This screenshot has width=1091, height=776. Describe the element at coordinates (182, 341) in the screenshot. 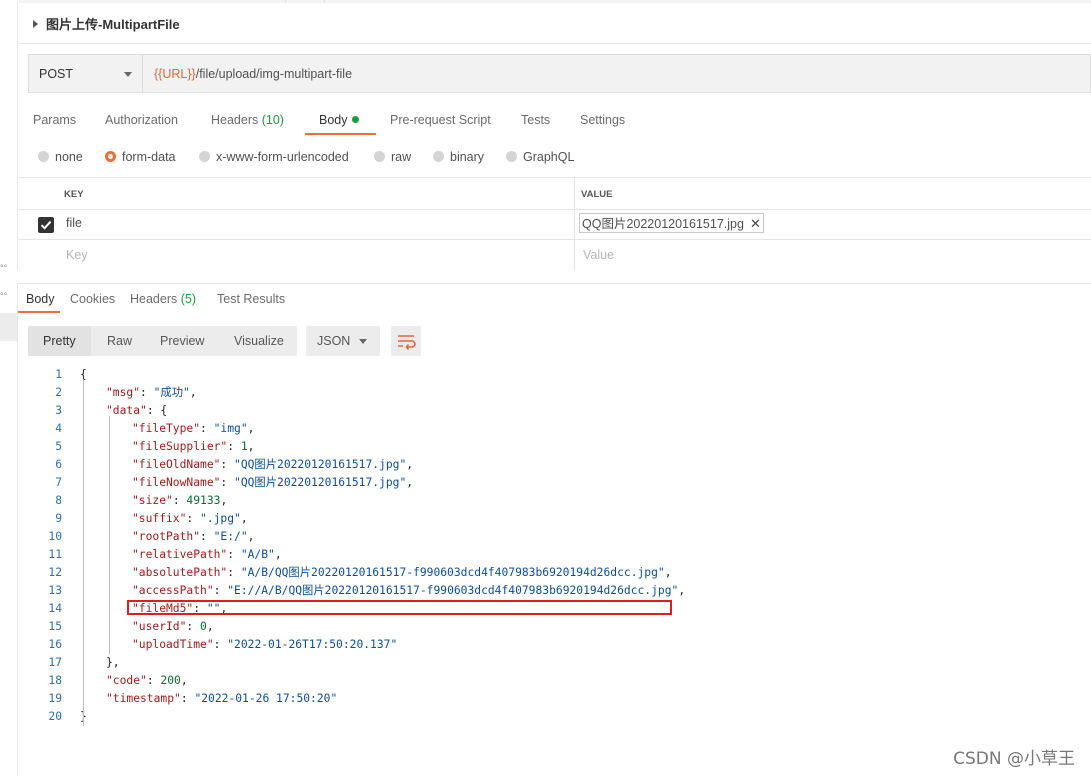

I see `view-preview: Preview` at that location.